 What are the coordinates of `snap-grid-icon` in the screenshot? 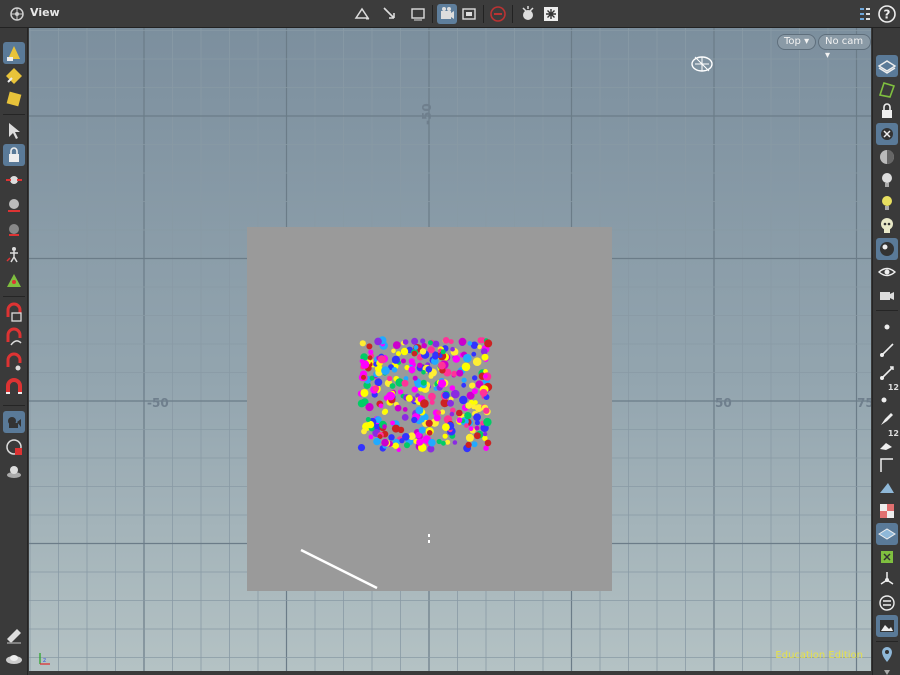 It's located at (14, 313).